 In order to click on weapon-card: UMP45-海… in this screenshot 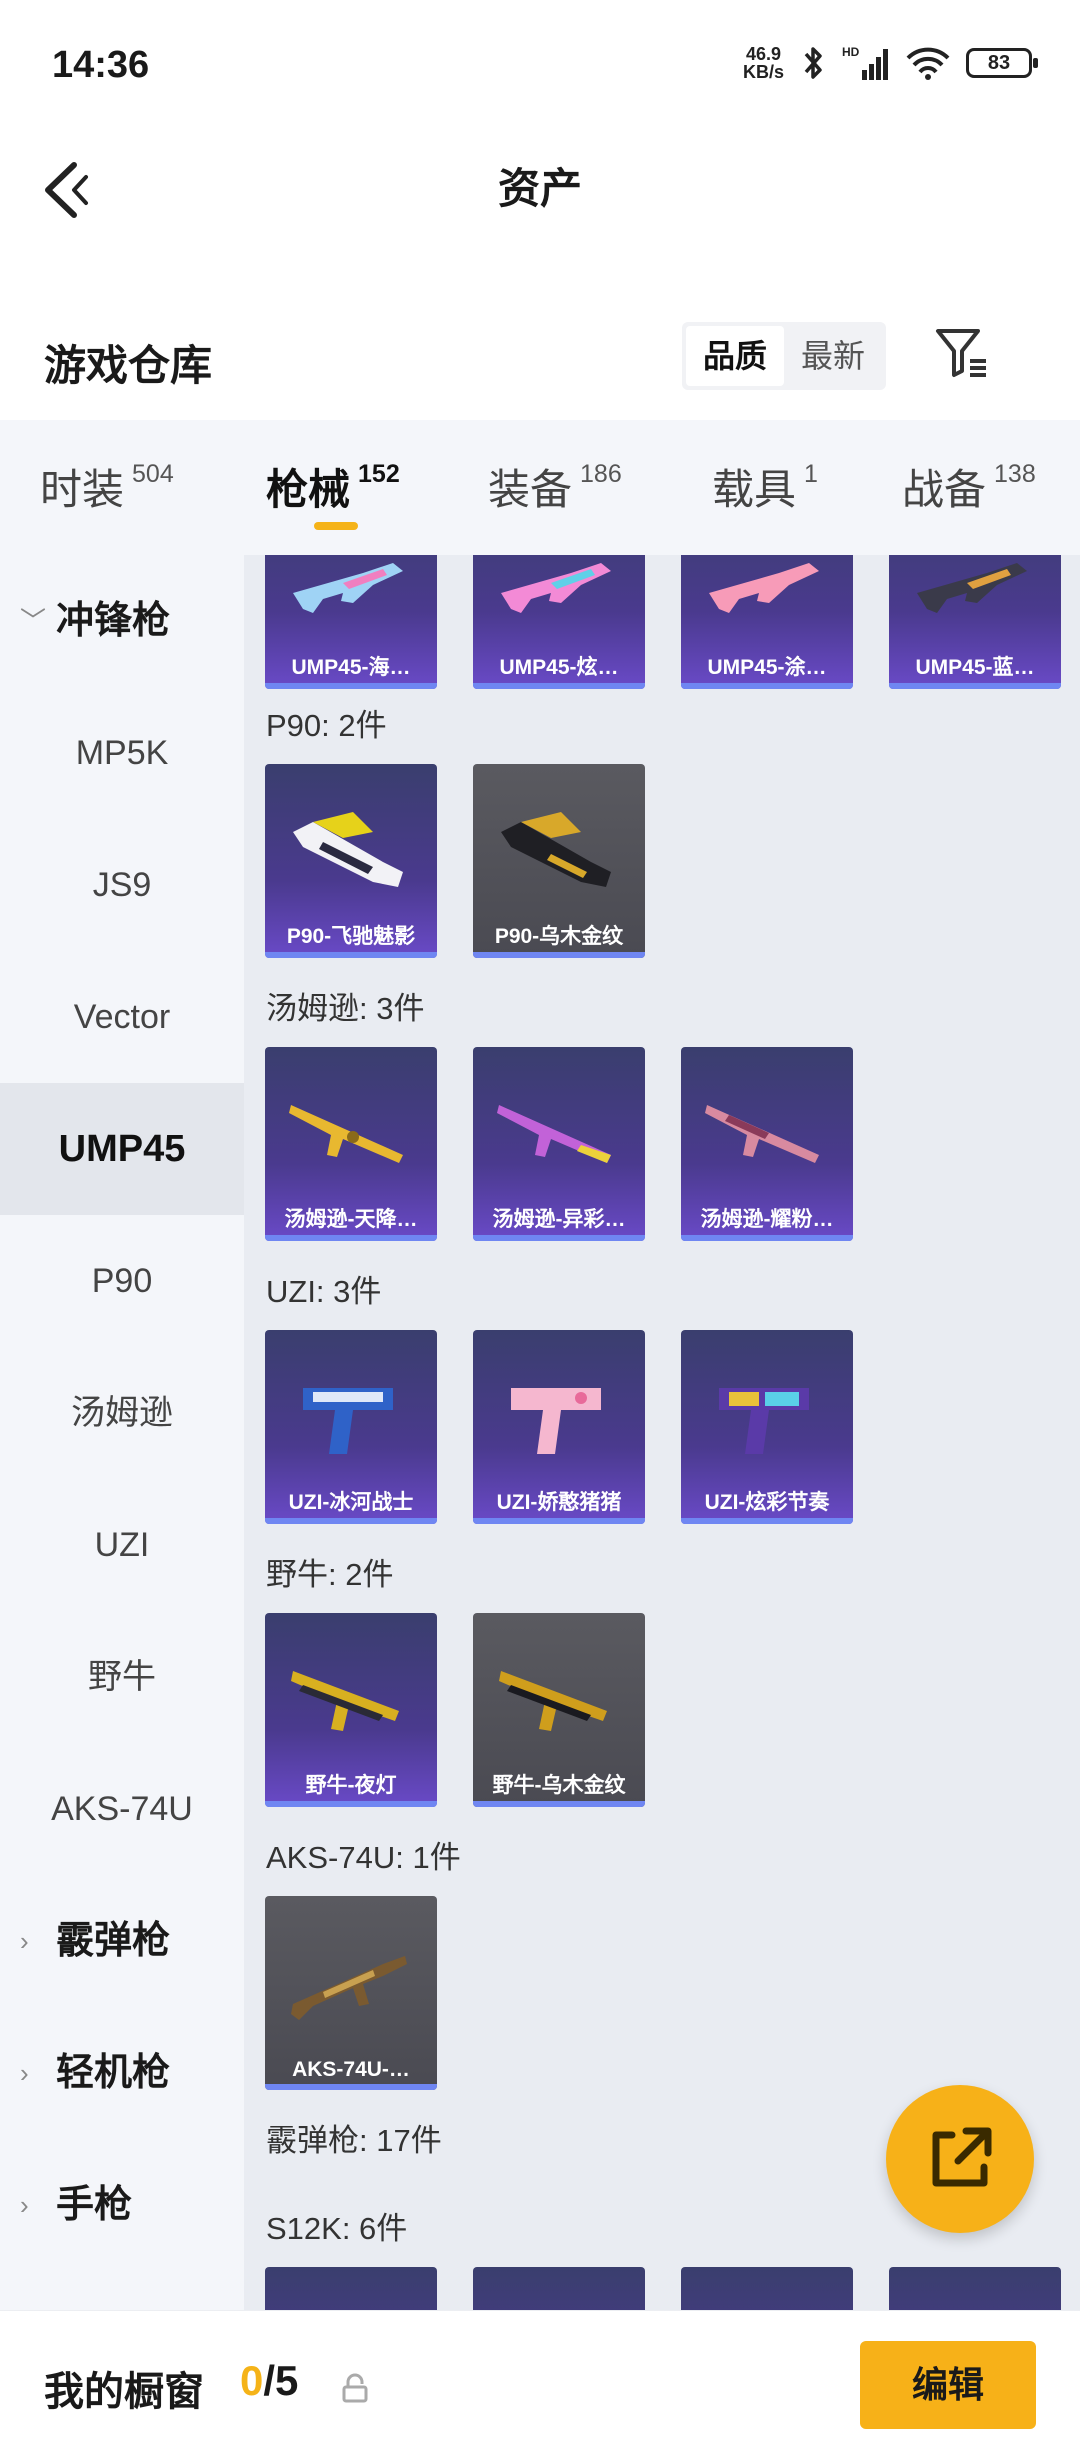, I will do `click(351, 622)`.